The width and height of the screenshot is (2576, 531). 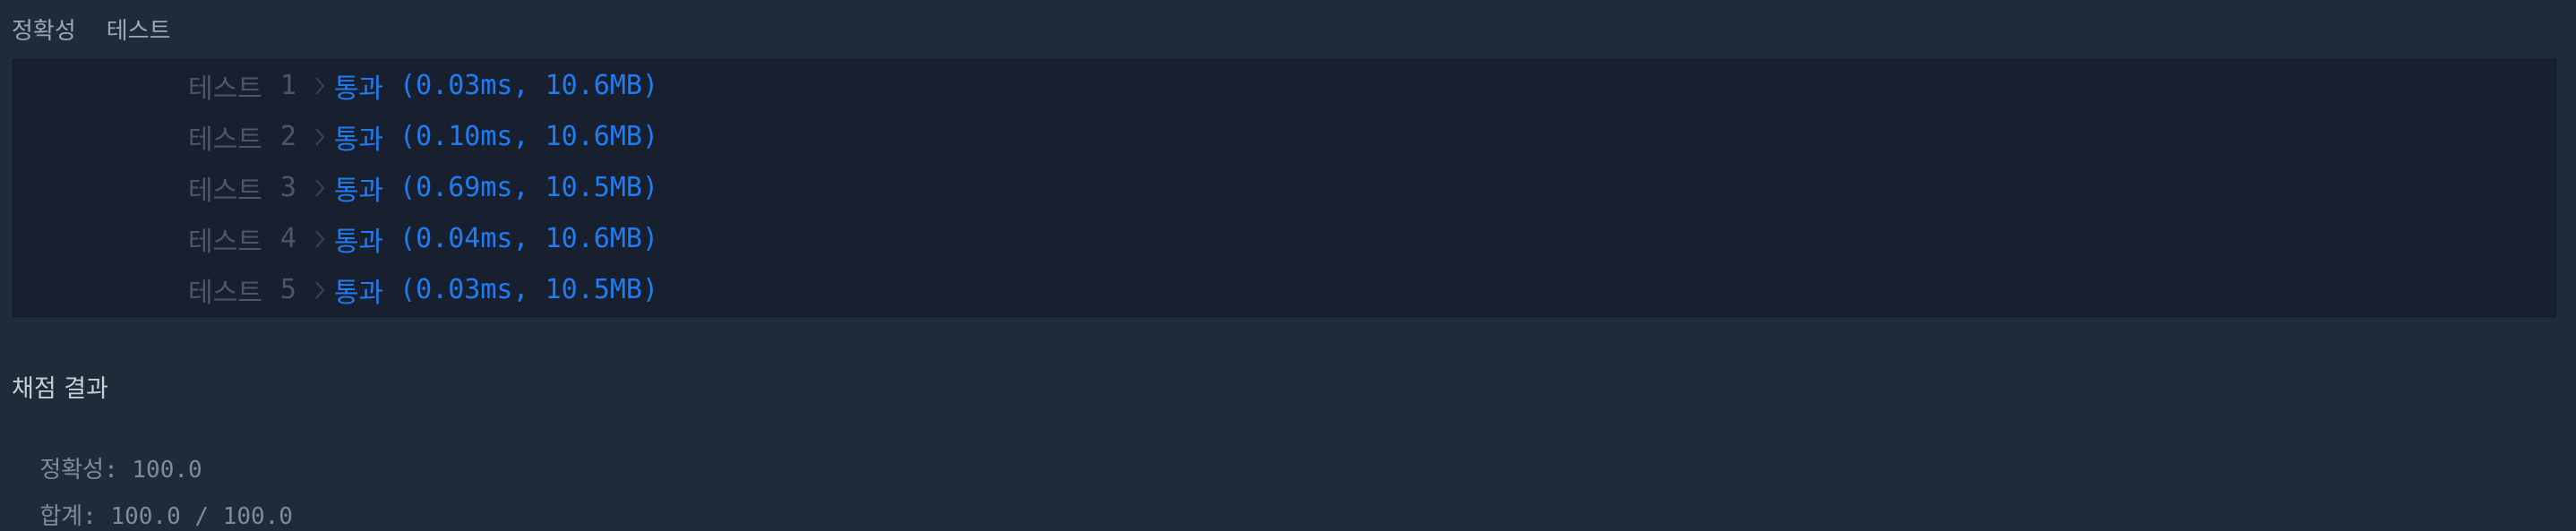 I want to click on test-metrics: (0.10ms, 10.6MB), so click(x=528, y=136).